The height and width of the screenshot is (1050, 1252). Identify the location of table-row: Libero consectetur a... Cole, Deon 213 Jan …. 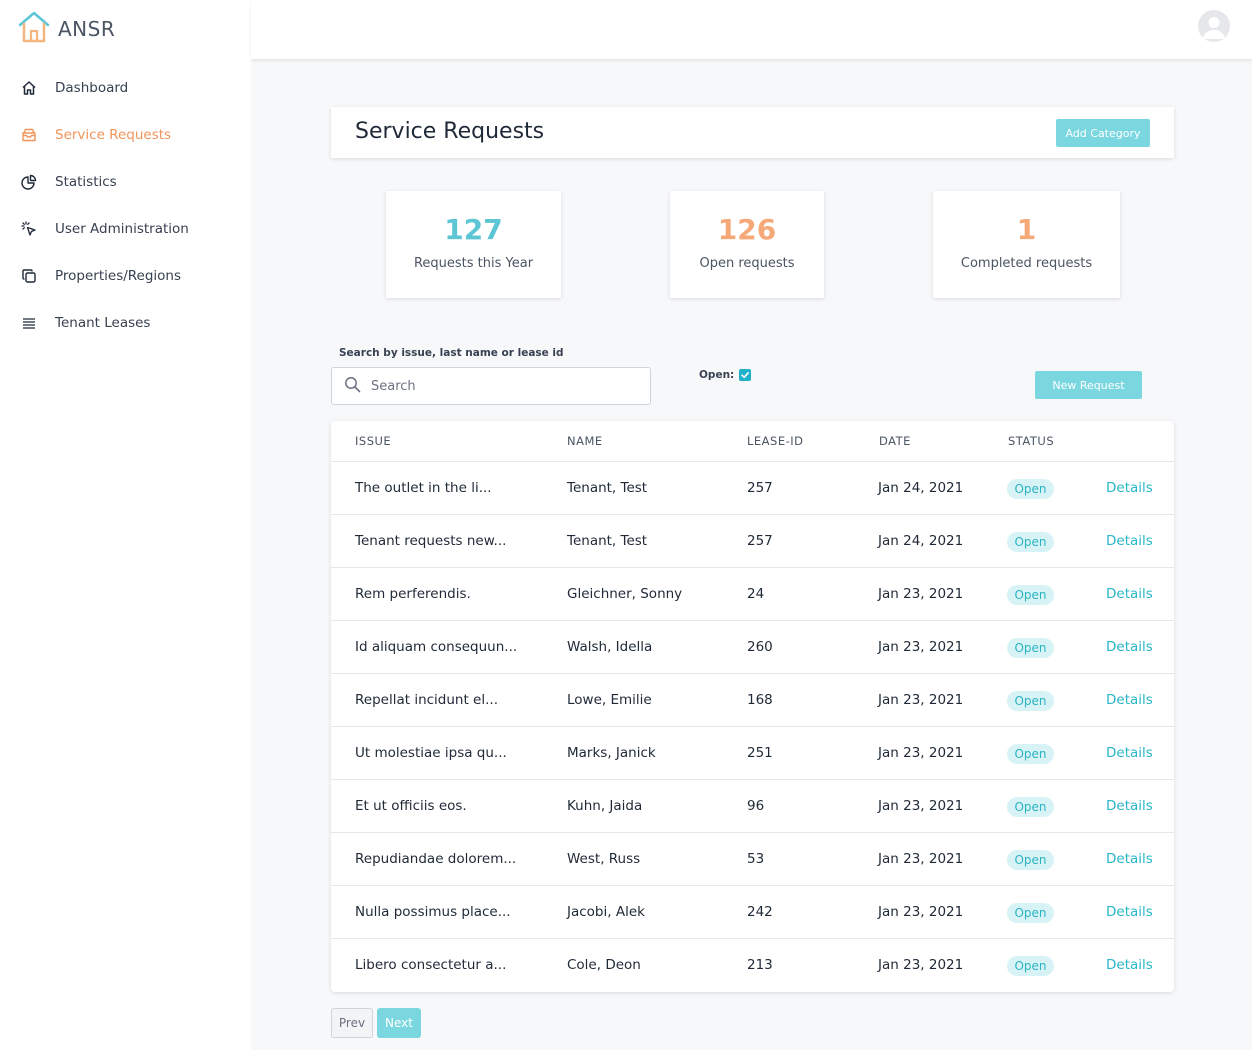
(752, 965).